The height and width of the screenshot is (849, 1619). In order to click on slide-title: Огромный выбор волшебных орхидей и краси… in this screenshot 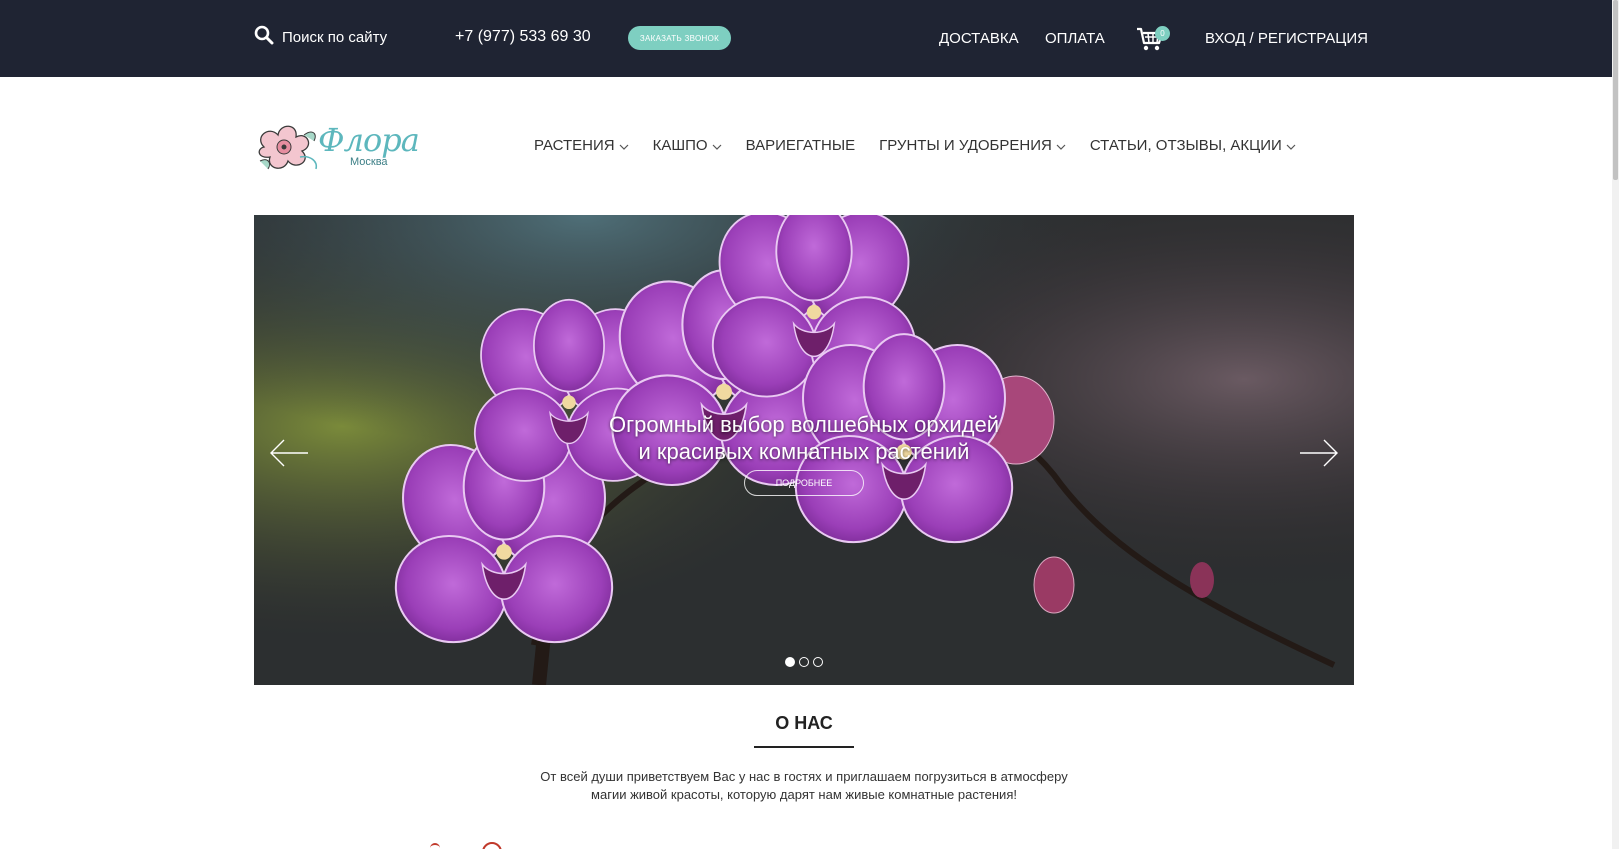, I will do `click(804, 438)`.